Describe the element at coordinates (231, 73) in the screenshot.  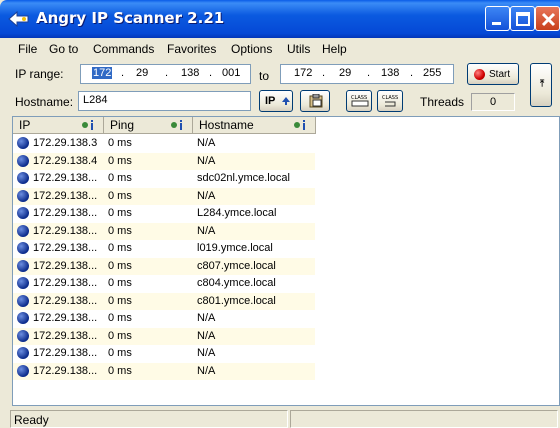
I see `ip-start-octet-4: 001` at that location.